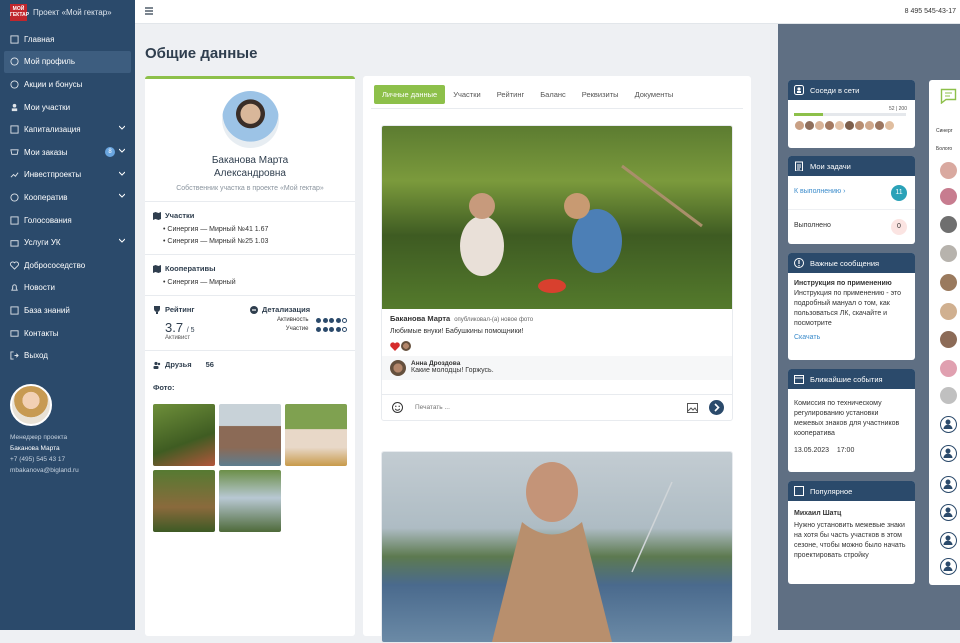 Image resolution: width=960 pixels, height=643 pixels. What do you see at coordinates (716, 407) in the screenshot?
I see `send-button` at bounding box center [716, 407].